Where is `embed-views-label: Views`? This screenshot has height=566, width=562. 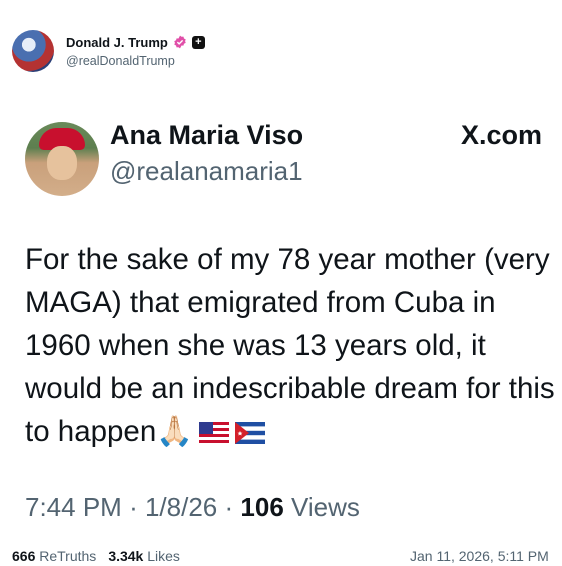
embed-views-label: Views is located at coordinates (325, 507).